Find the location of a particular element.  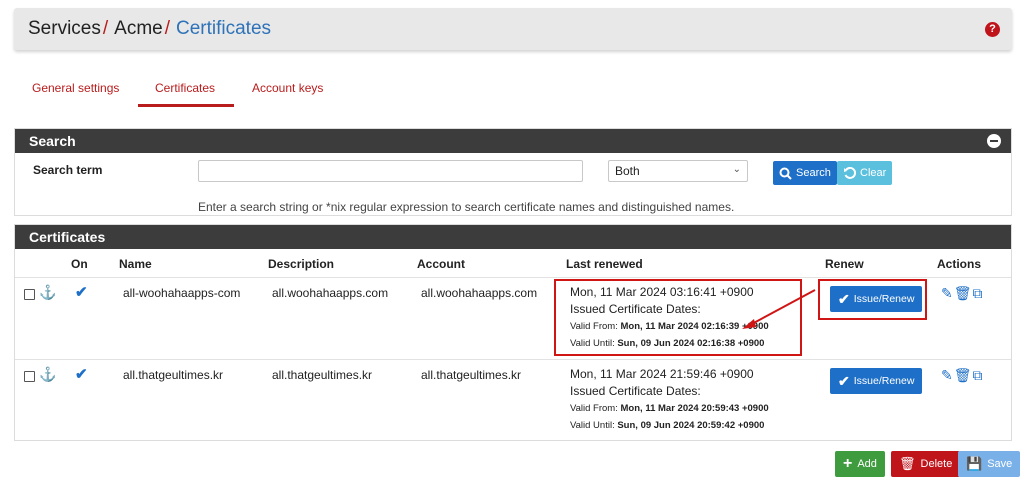

clear-button: Clear is located at coordinates (865, 173).